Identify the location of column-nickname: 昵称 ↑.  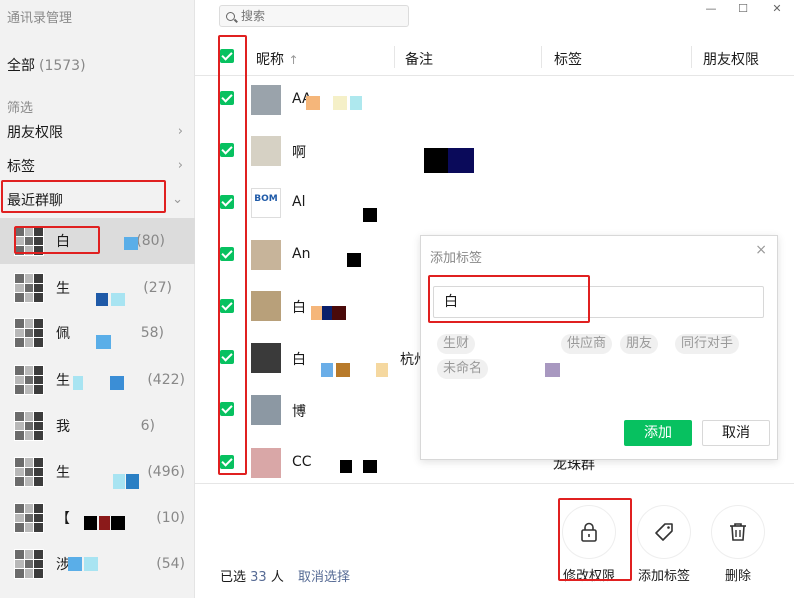
(277, 59).